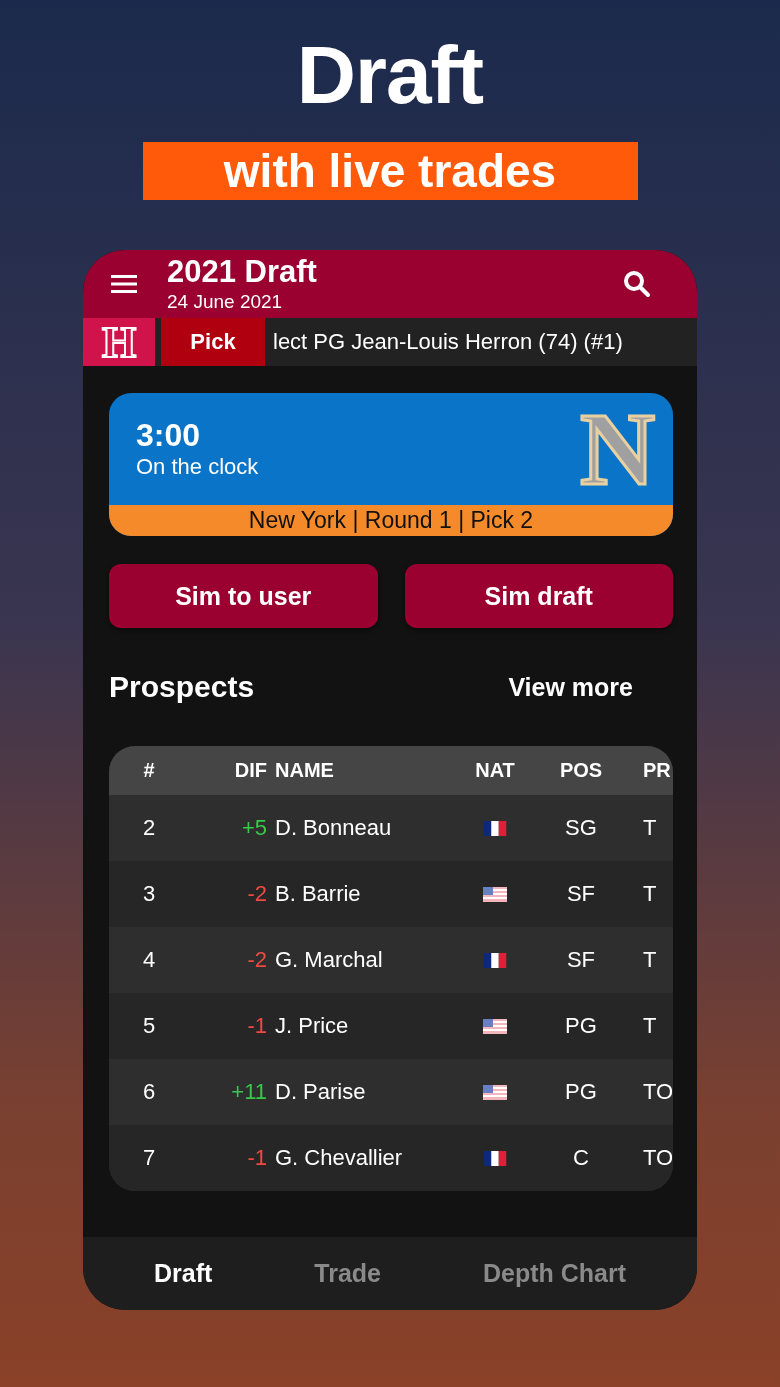  What do you see at coordinates (390, 171) in the screenshot?
I see `tagline-banner: with live trades` at bounding box center [390, 171].